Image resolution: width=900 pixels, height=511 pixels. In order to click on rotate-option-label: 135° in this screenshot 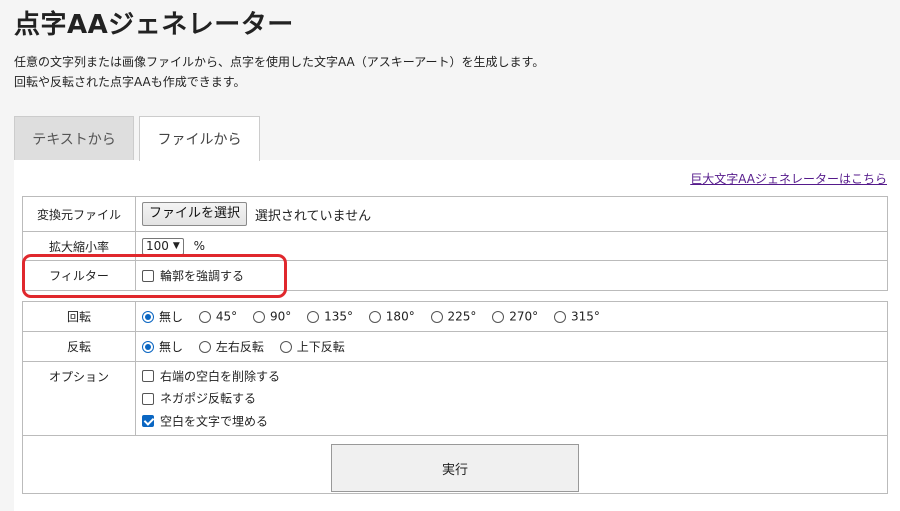, I will do `click(338, 316)`.